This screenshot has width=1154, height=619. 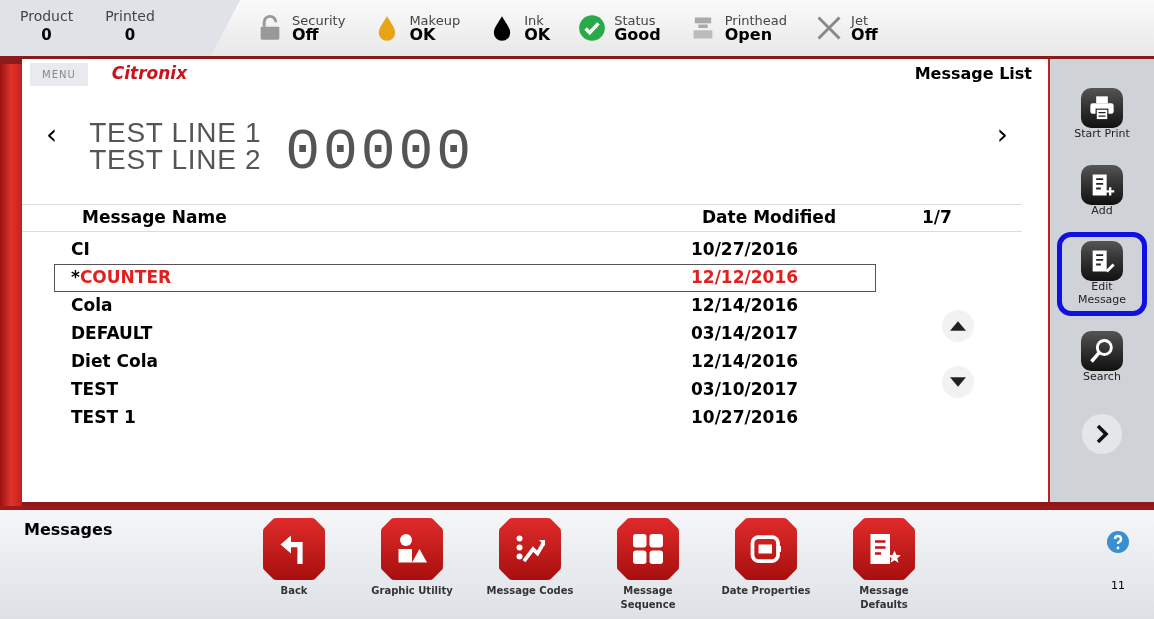 I want to click on preview-text-line: TEST LINE 2, so click(x=175, y=160).